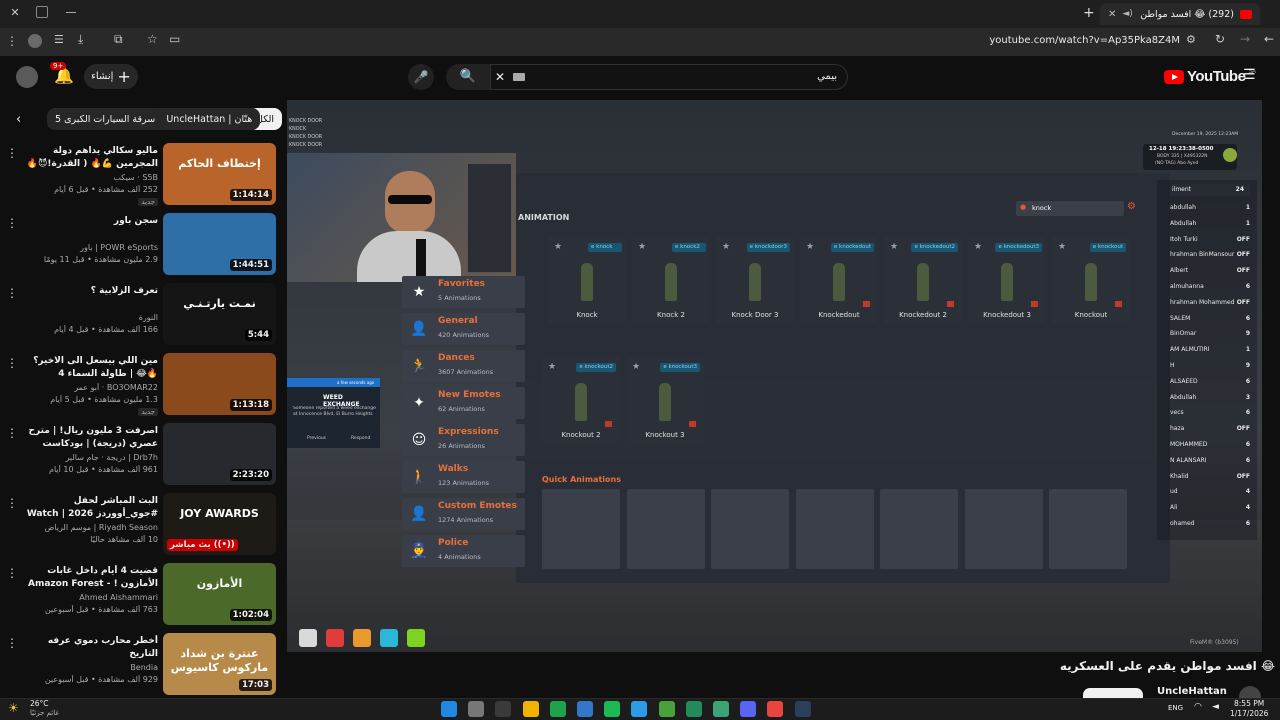  I want to click on channel-name: UncleHattan, so click(1192, 691).